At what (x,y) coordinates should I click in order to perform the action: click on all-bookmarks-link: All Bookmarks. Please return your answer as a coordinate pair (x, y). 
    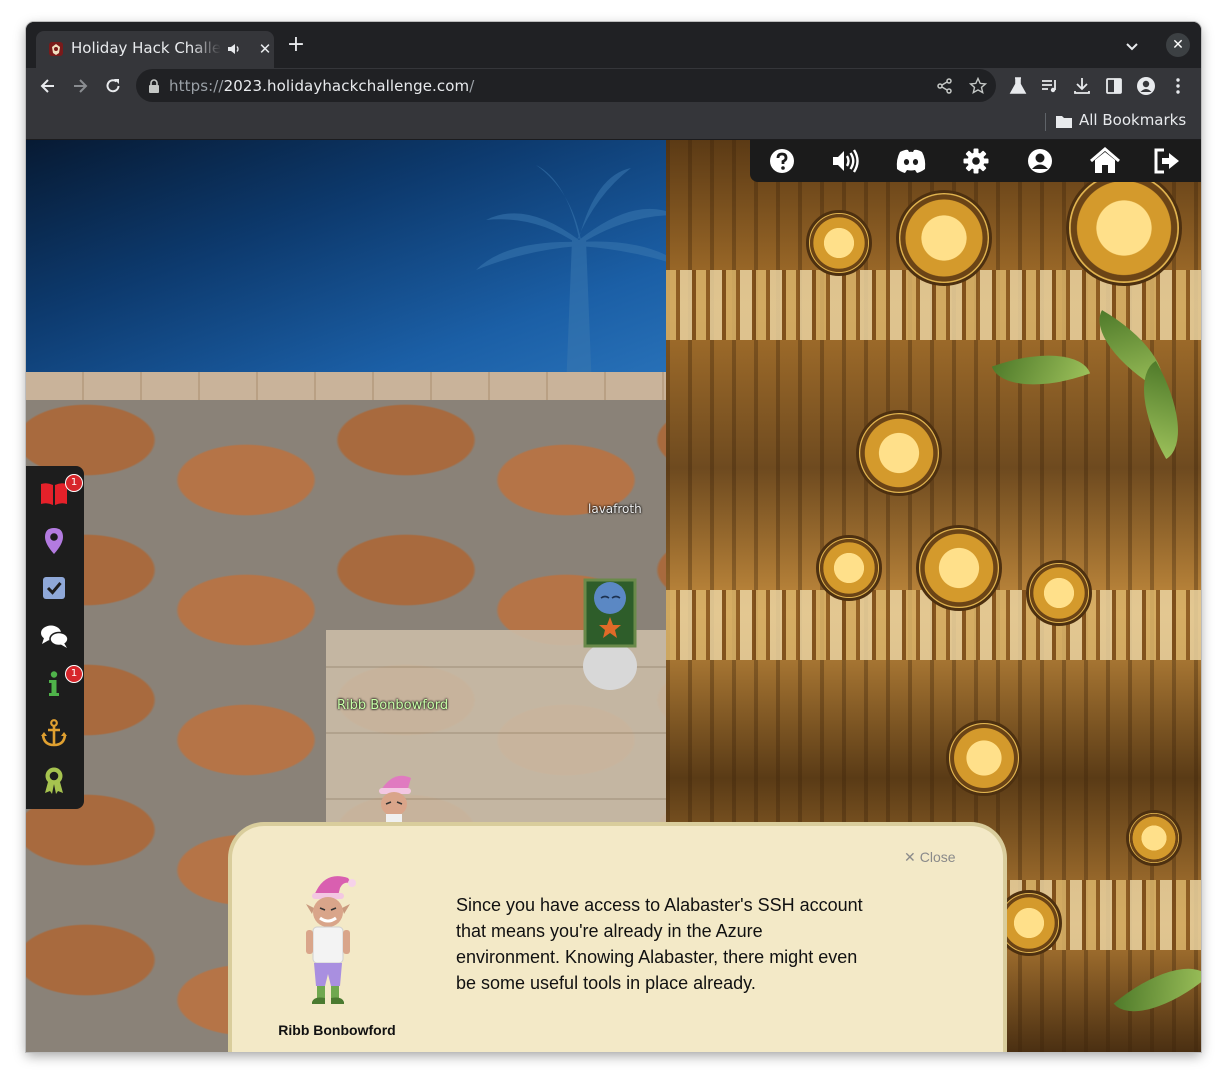
    Looking at the image, I should click on (1132, 120).